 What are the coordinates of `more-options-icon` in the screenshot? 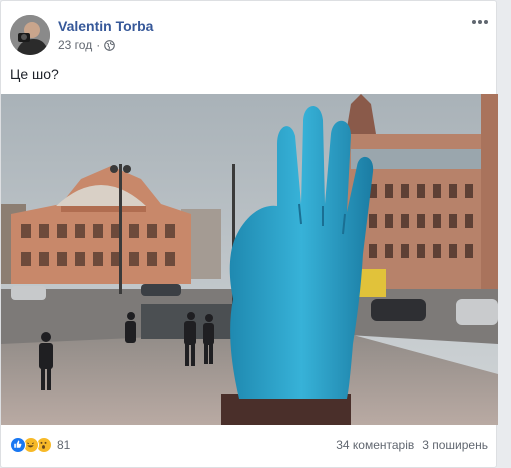 It's located at (480, 22).